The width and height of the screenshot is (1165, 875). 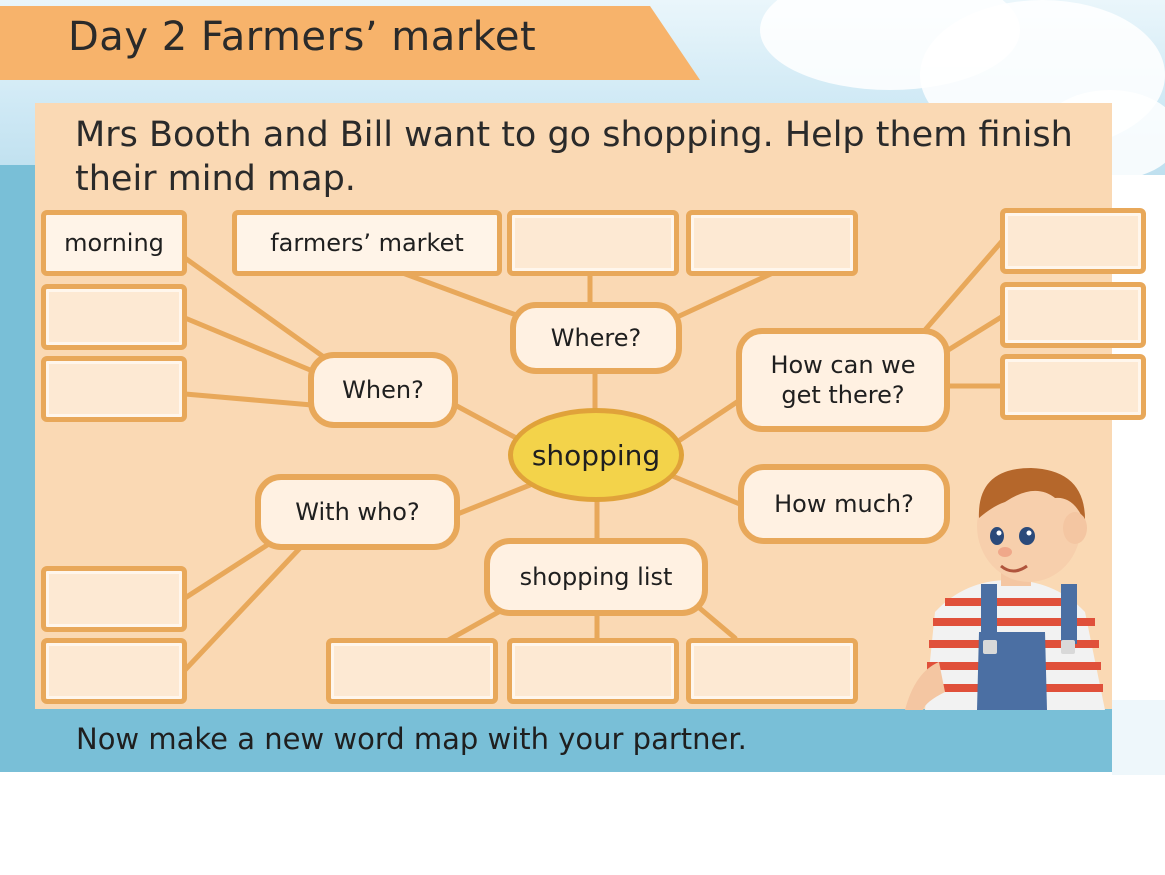 I want to click on center-label: shopping, so click(x=596, y=455).